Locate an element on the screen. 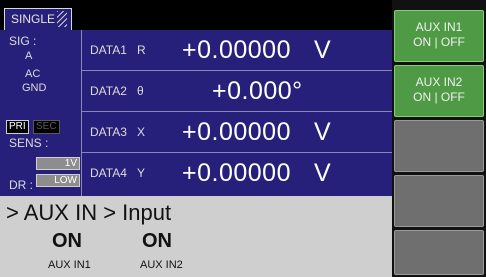  softkey-aux-in2: AUX IN2 ON | OFF is located at coordinates (439, 91).